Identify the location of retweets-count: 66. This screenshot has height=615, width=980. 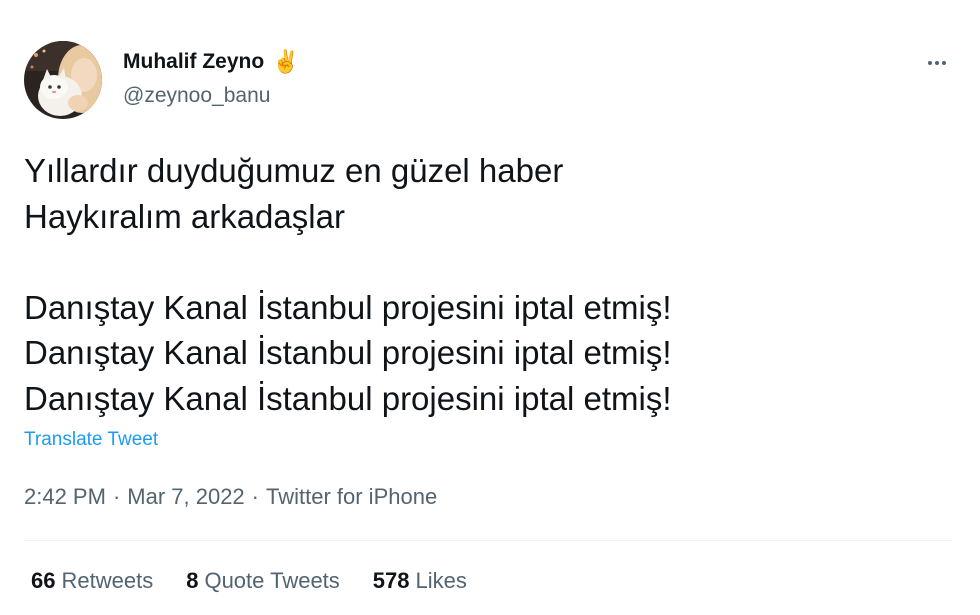
(43, 580).